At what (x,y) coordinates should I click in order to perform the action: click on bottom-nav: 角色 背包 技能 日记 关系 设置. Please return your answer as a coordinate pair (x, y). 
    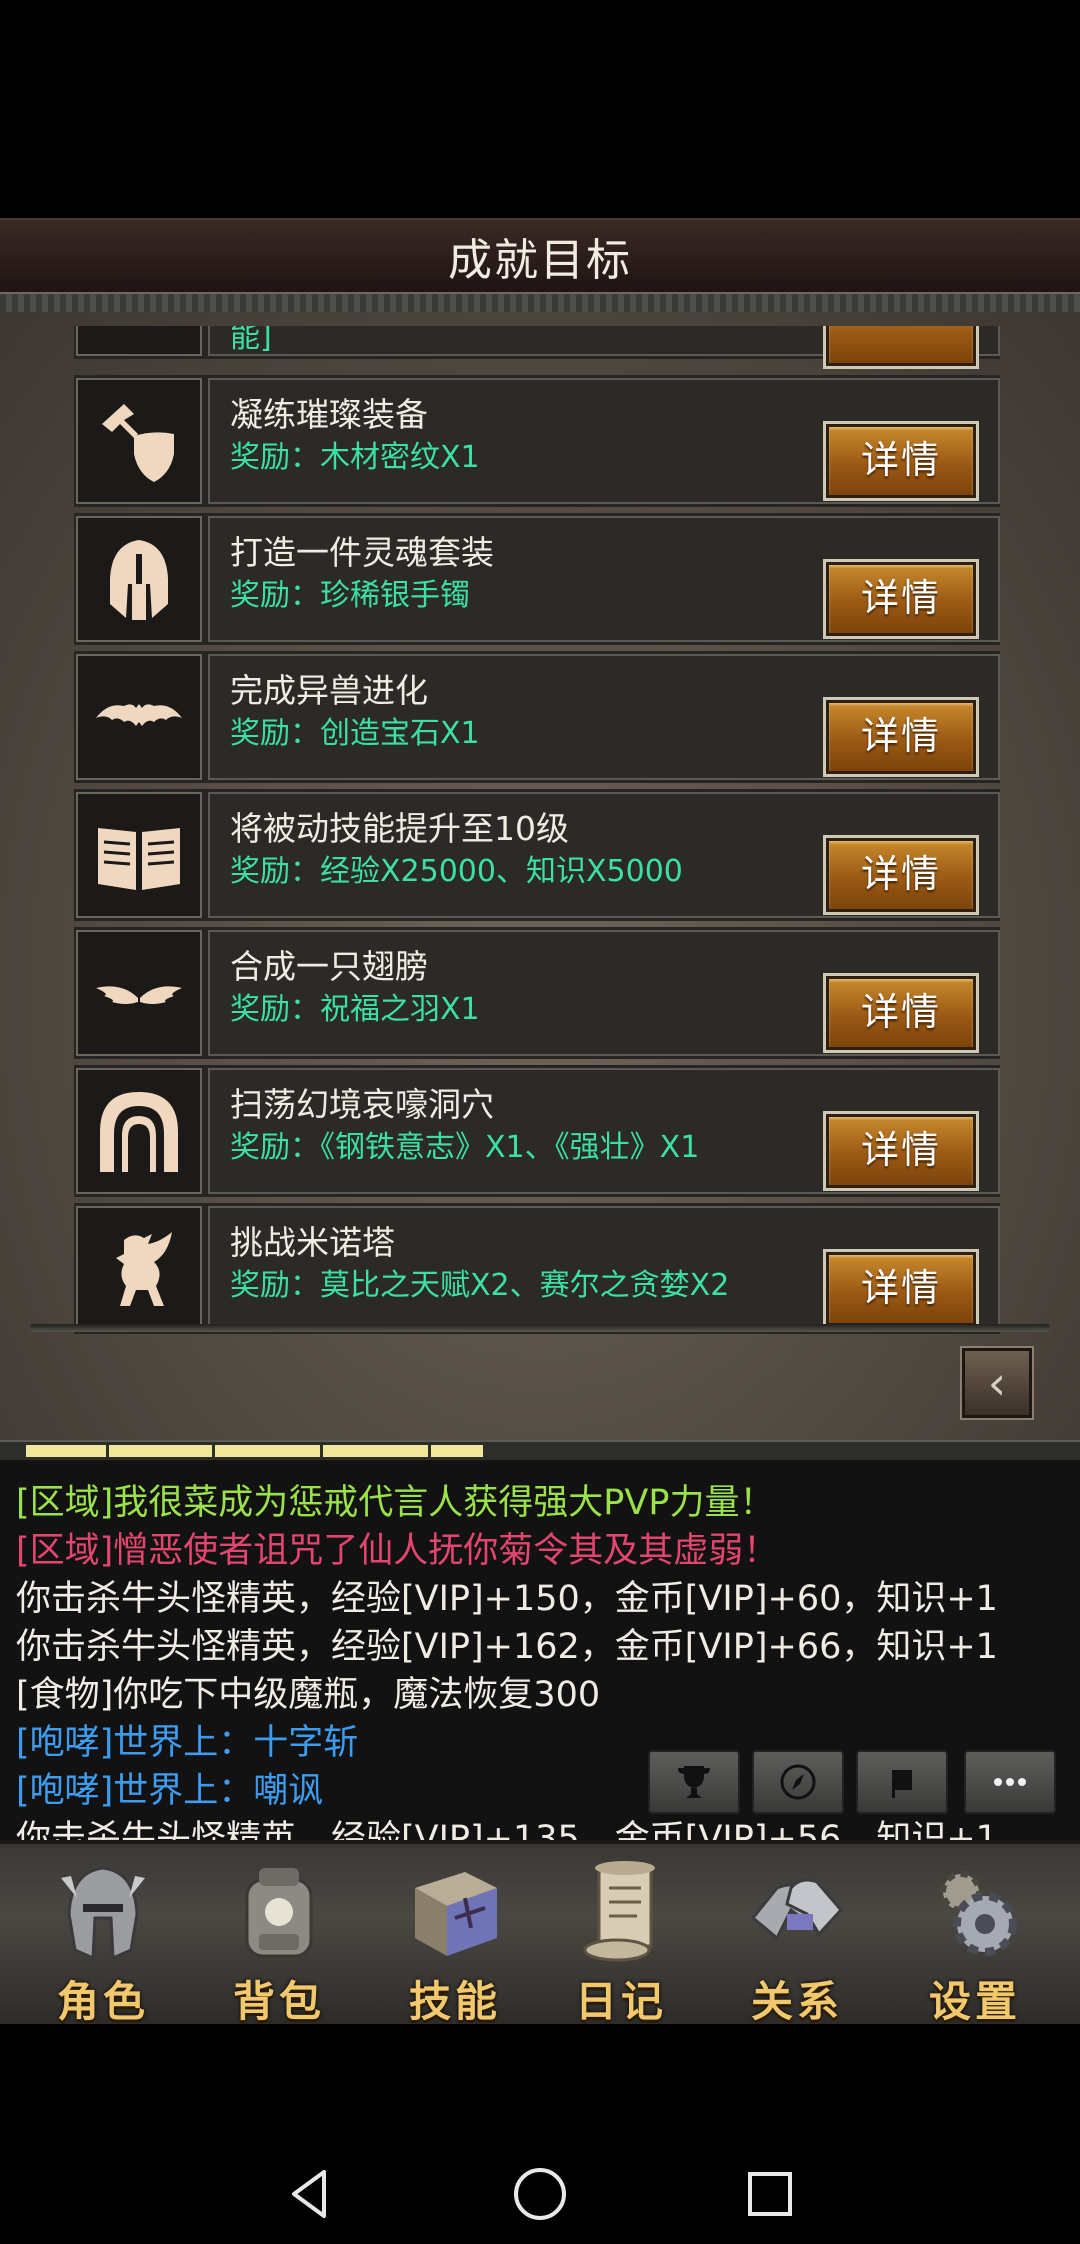
    Looking at the image, I should click on (540, 1933).